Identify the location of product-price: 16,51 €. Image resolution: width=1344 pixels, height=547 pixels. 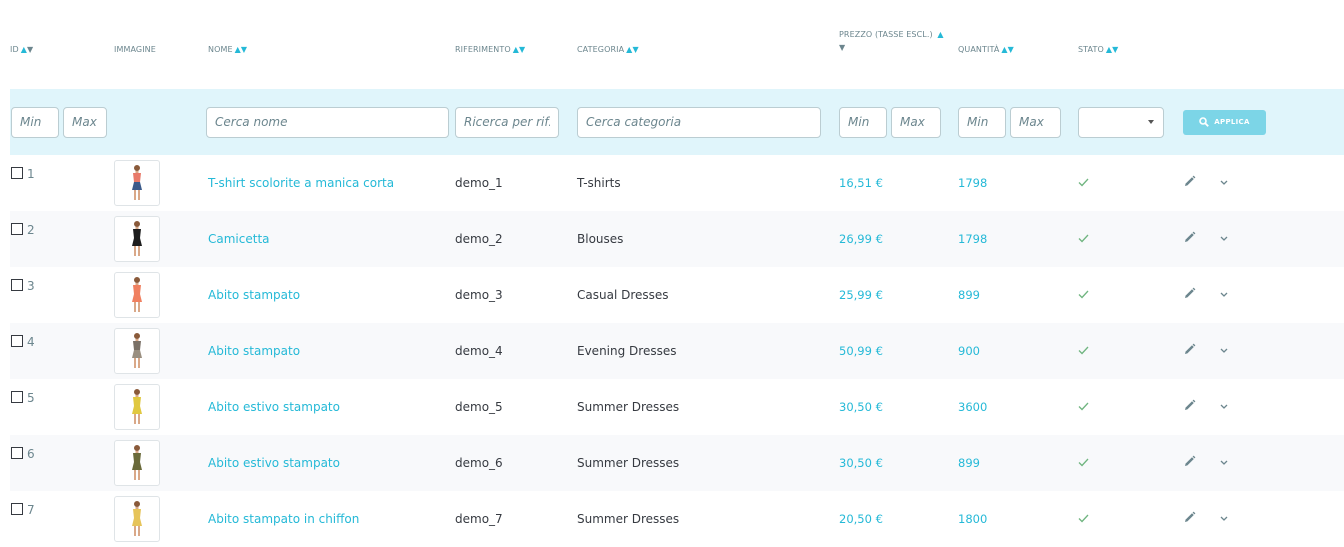
(861, 183).